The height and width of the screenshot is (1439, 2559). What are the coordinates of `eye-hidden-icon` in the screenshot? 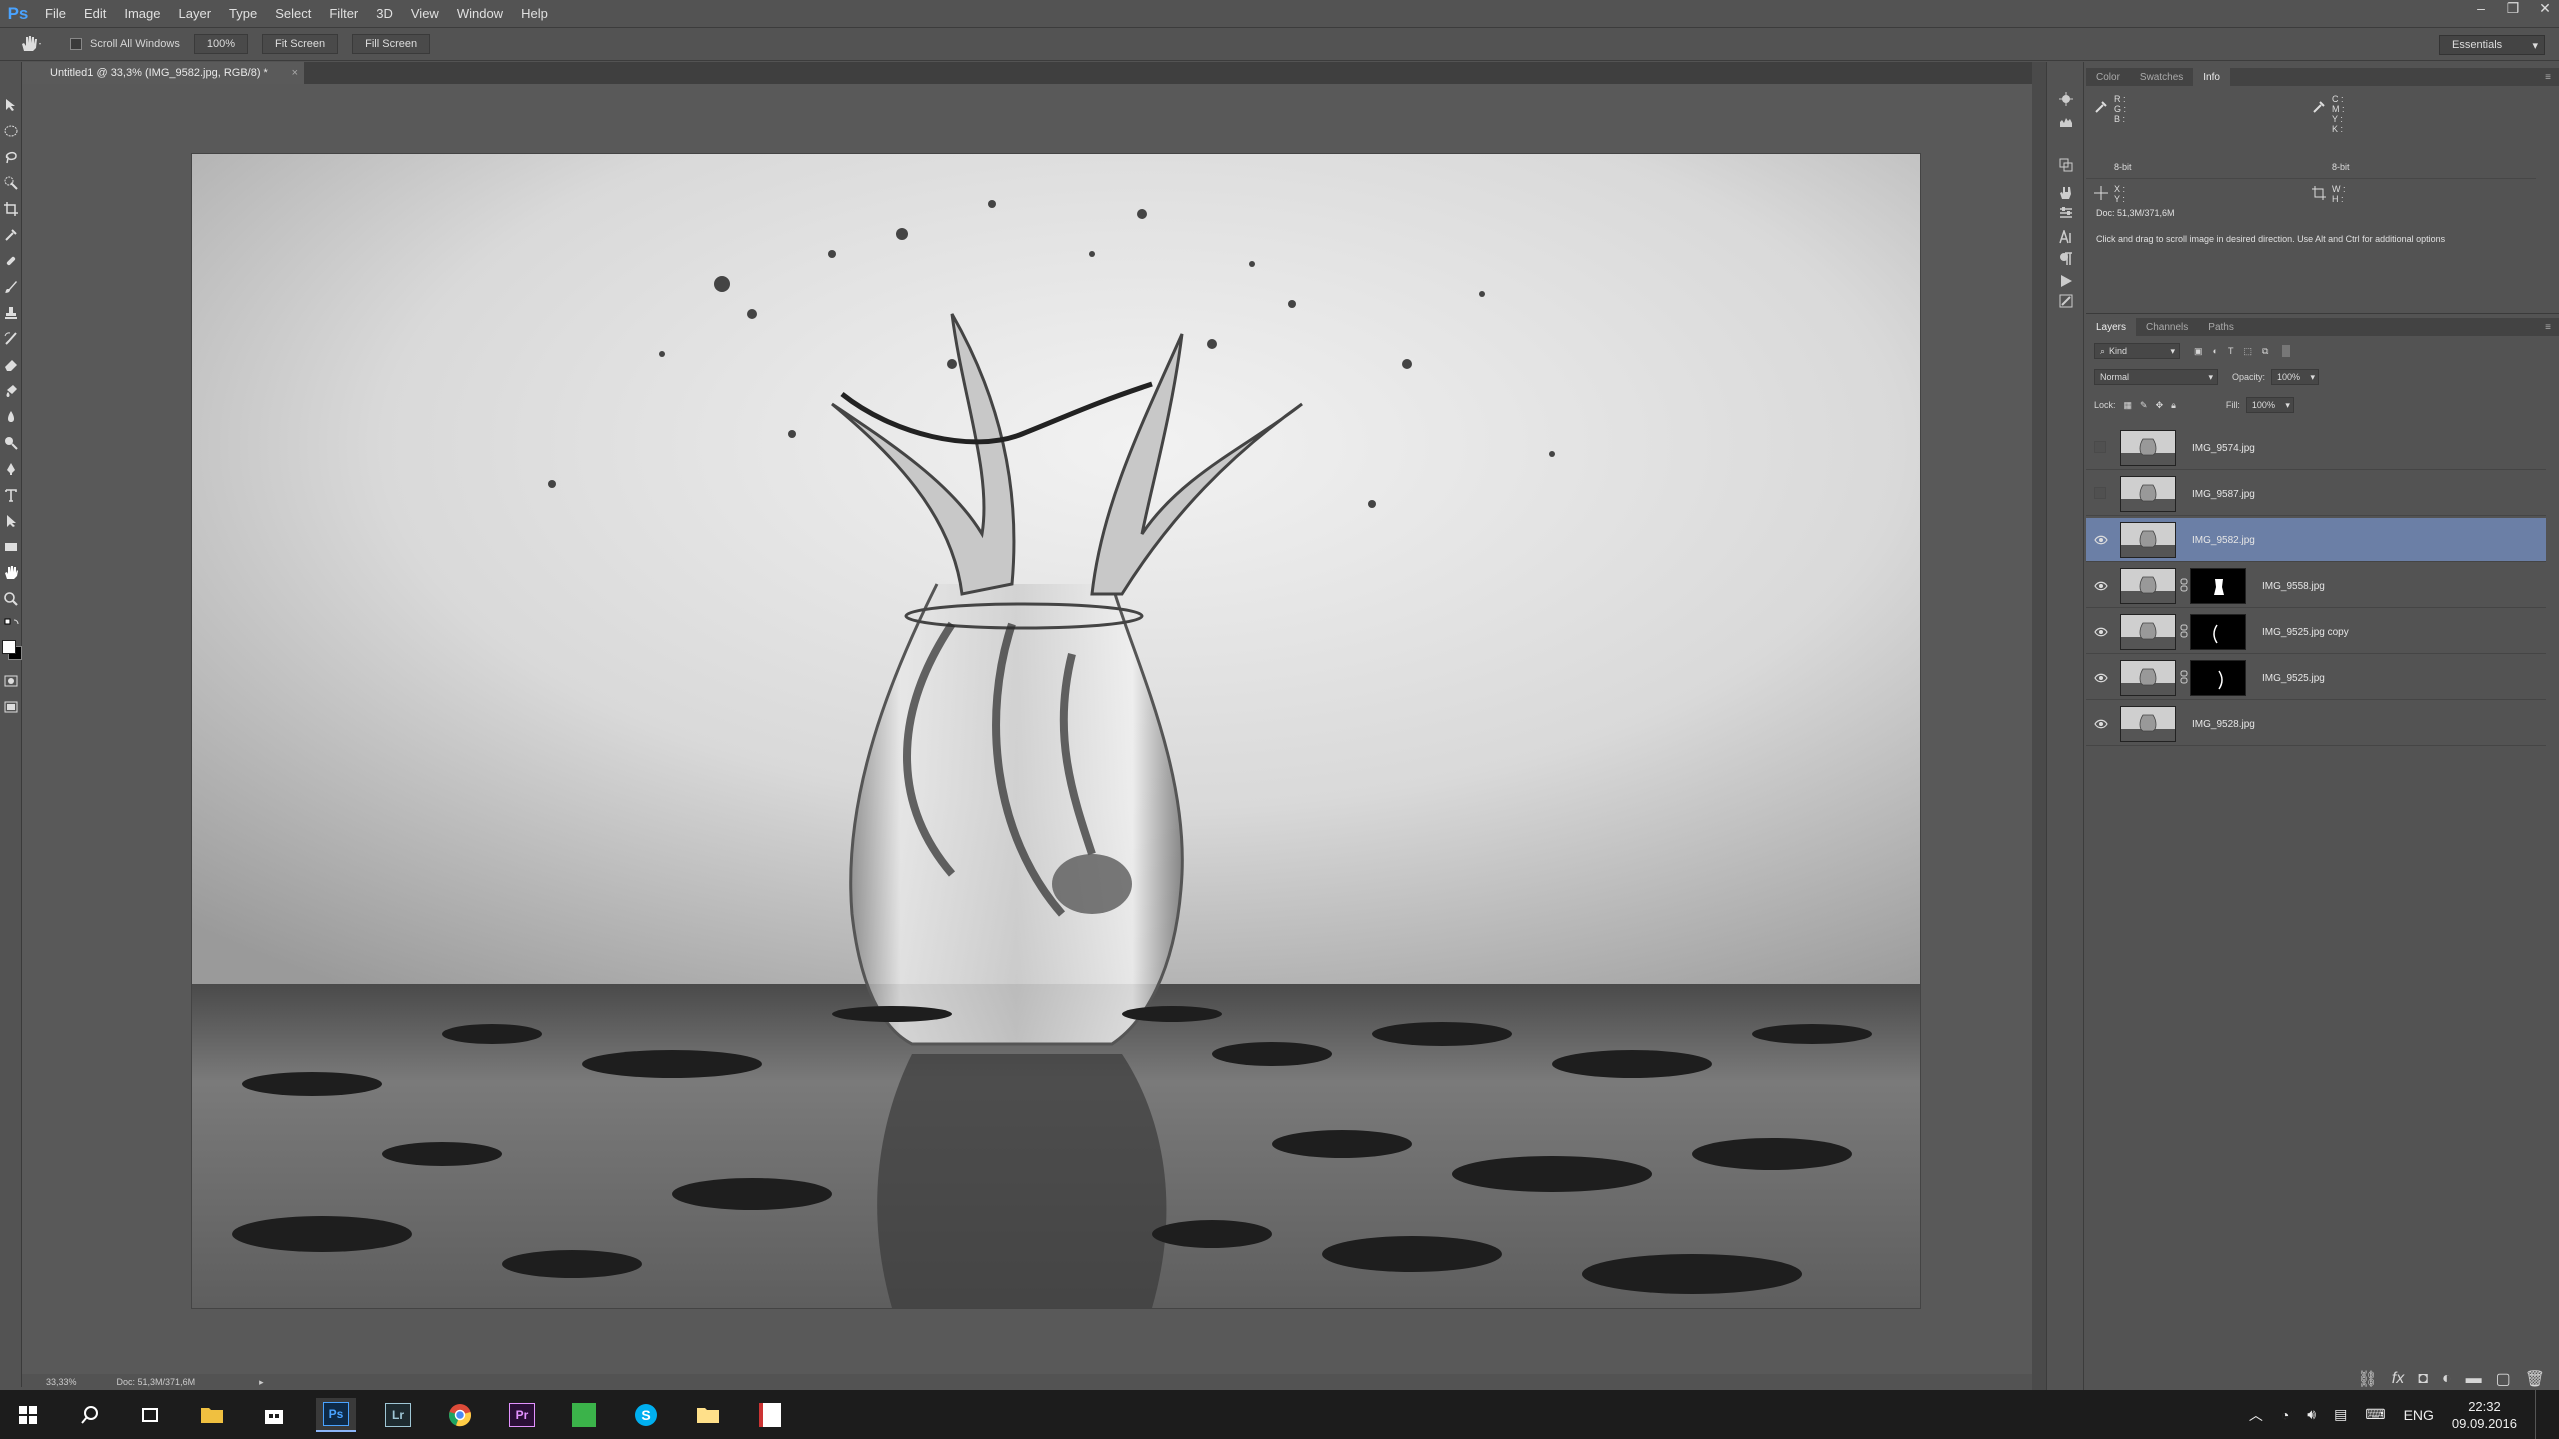 It's located at (2101, 448).